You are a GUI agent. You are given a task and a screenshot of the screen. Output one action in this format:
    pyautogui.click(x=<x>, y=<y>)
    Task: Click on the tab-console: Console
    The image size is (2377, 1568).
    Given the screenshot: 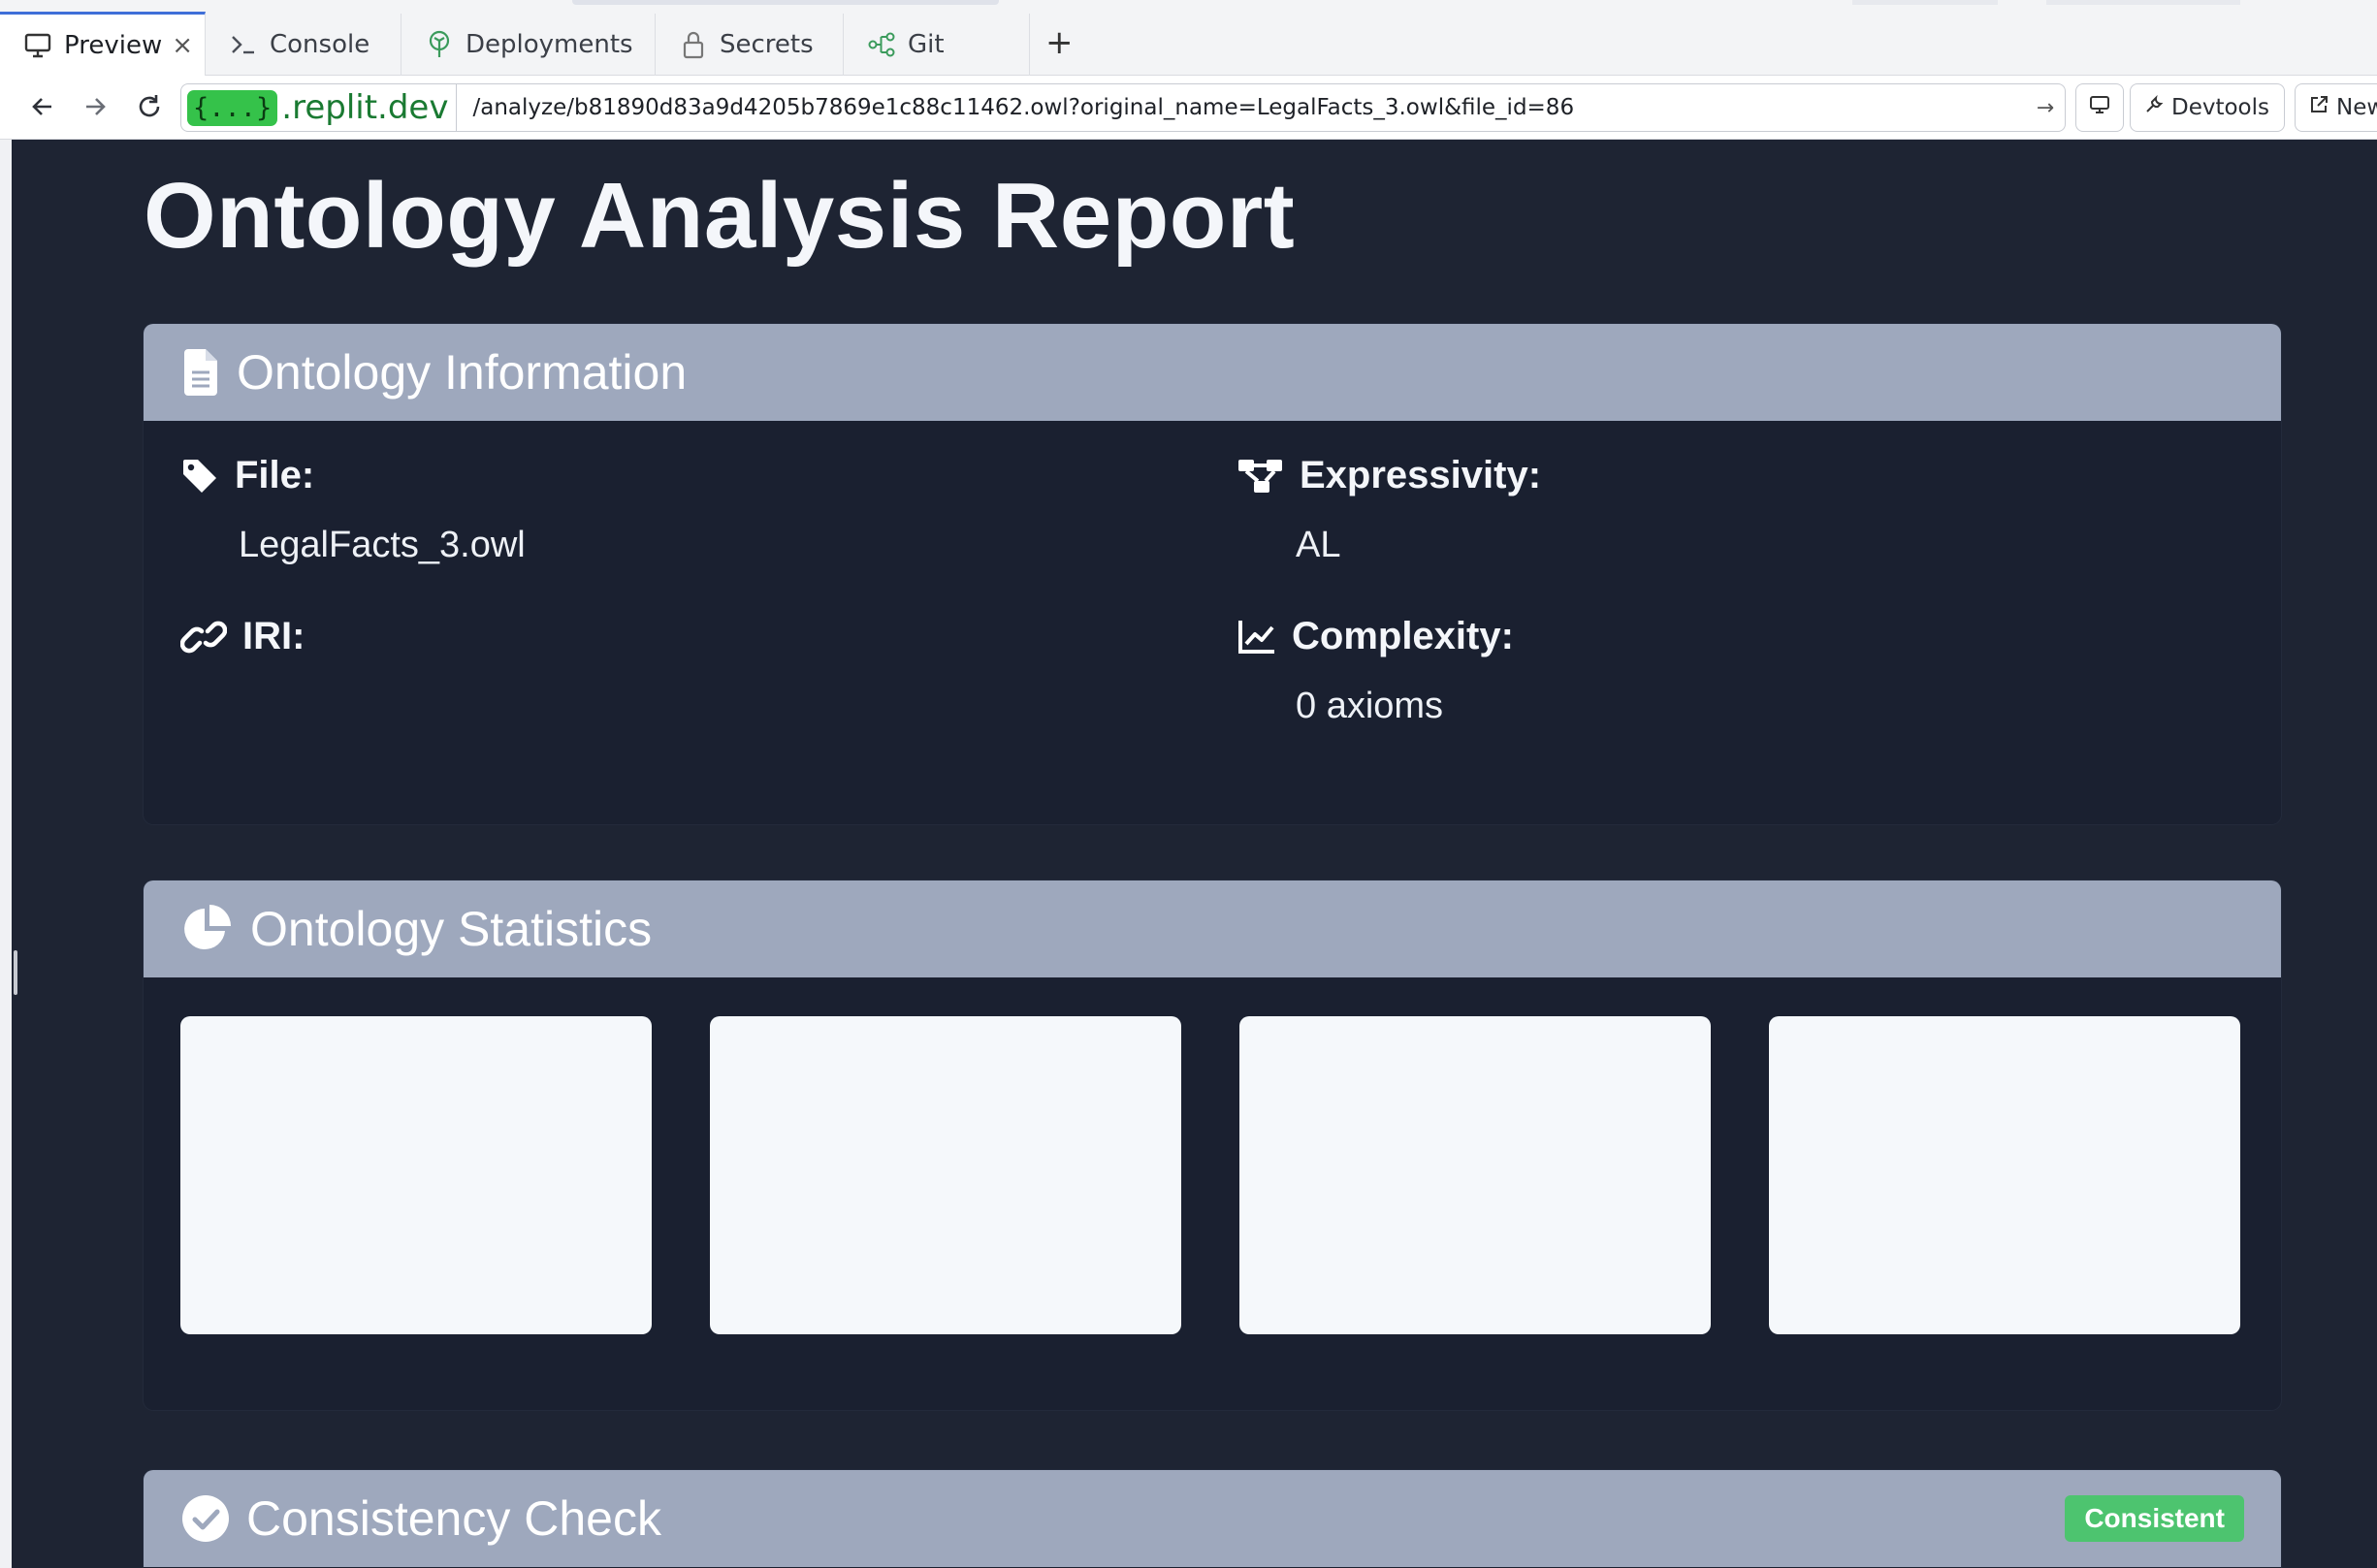 What is the action you would take?
    pyautogui.click(x=304, y=45)
    